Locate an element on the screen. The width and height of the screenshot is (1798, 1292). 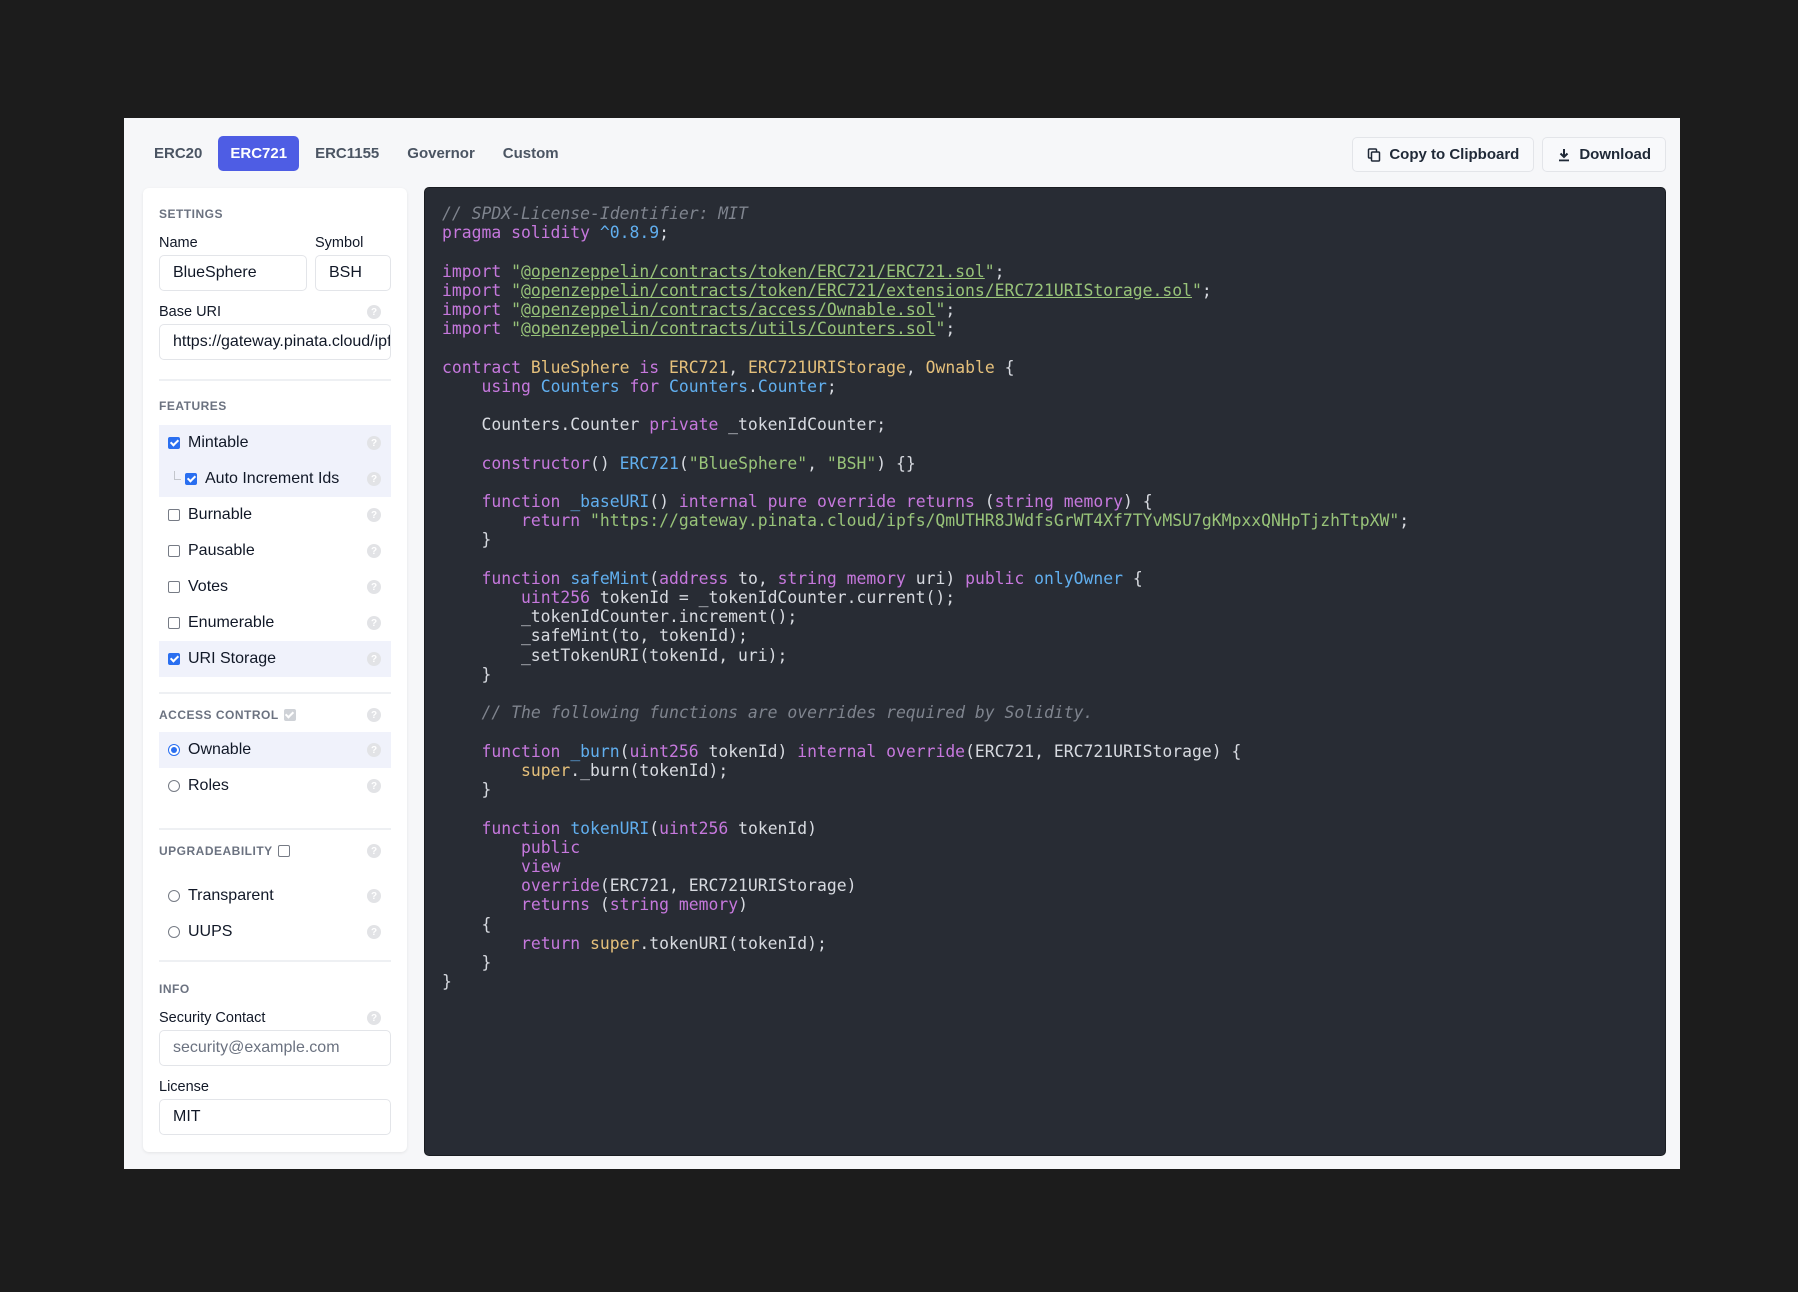
contract-tabs: ERC20 ERC721 ERC1155 Governor Custom is located at coordinates (356, 153).